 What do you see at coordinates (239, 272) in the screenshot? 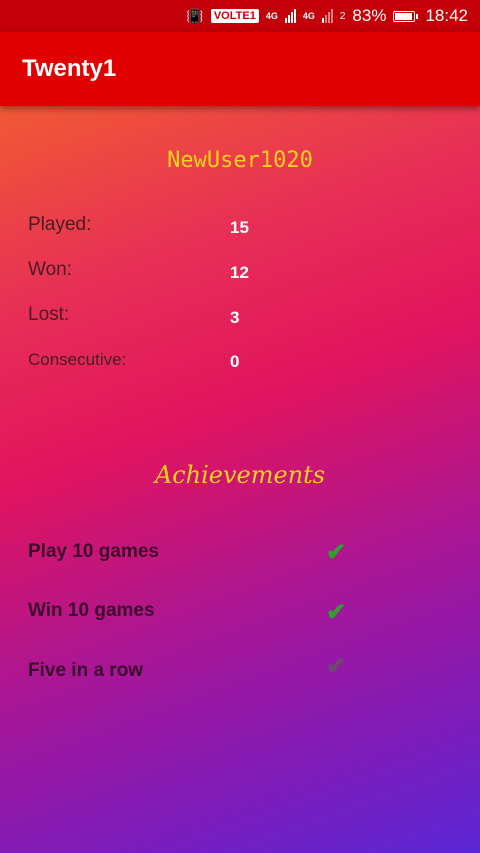
I see `stat-value-won: 12` at bounding box center [239, 272].